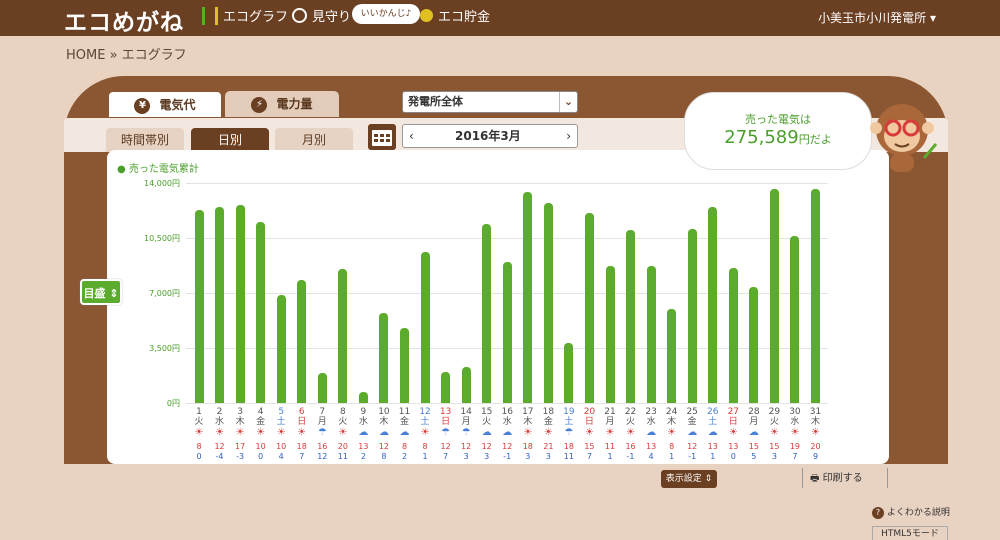 The width and height of the screenshot is (1000, 540). I want to click on scale-button: 目盛 ⇕, so click(101, 292).